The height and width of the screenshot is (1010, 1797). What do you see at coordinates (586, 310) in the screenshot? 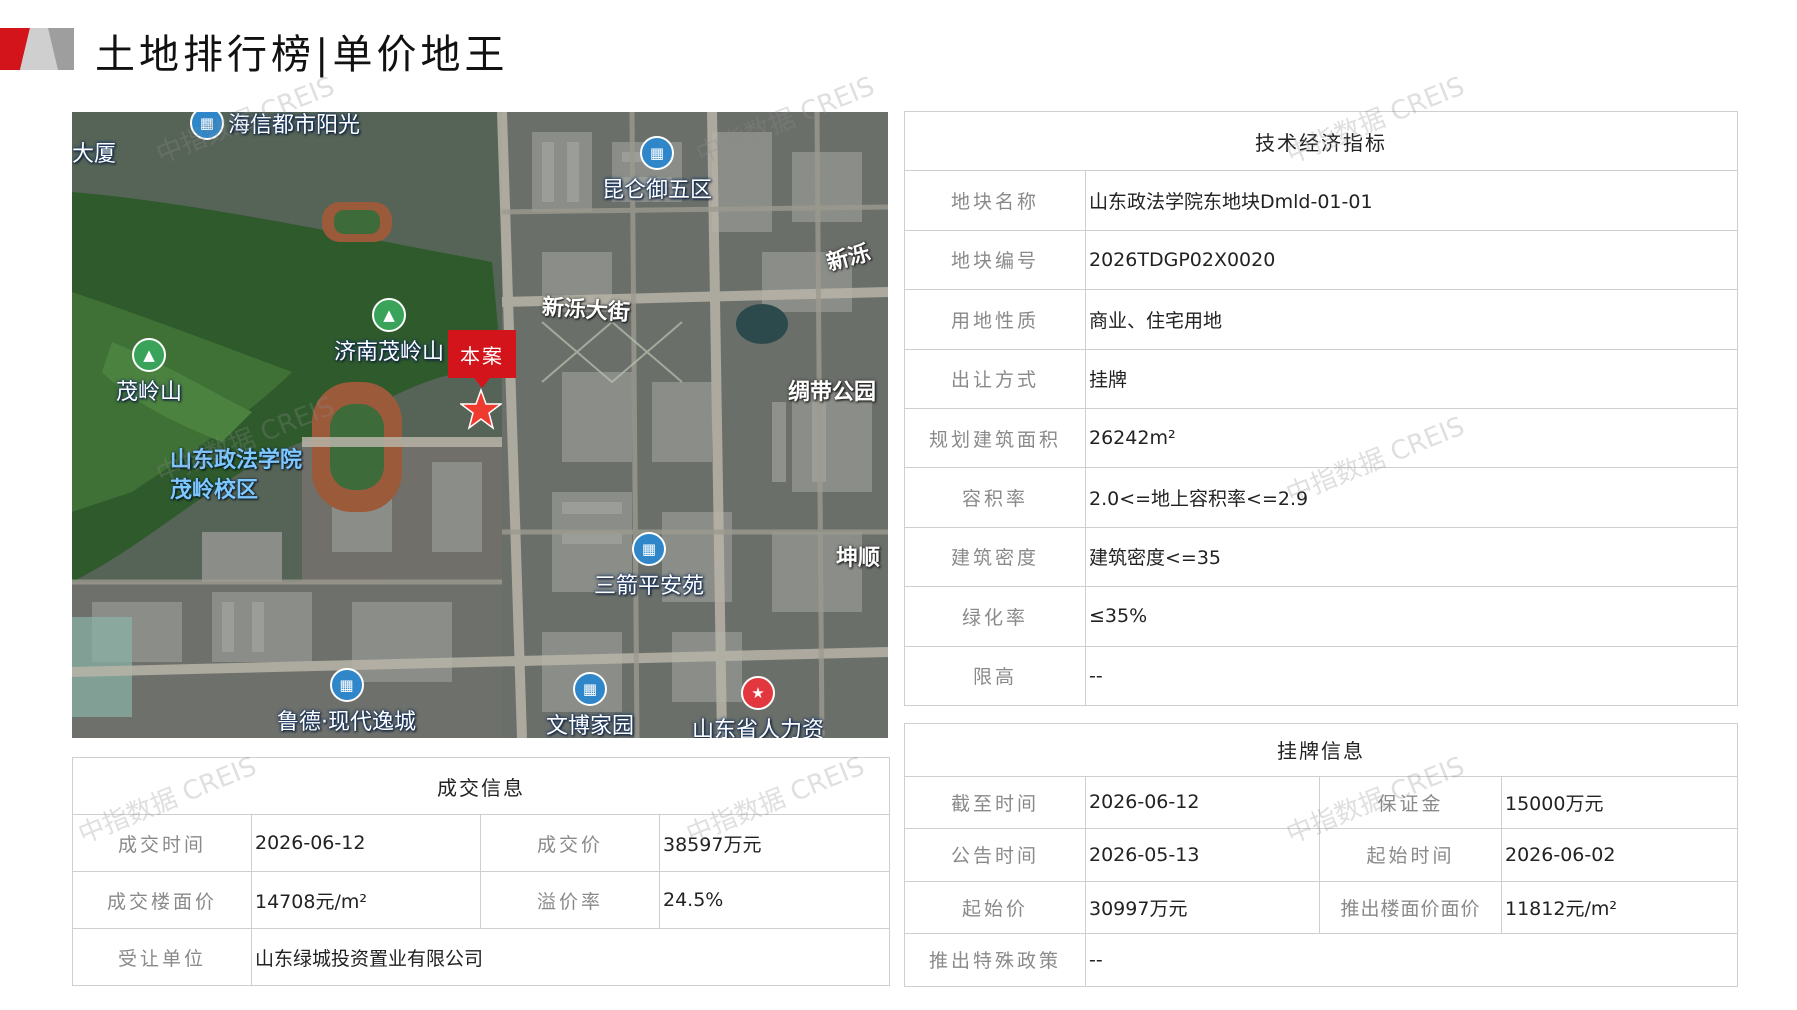
I see `road-label-xinluo: 新泺大街` at bounding box center [586, 310].